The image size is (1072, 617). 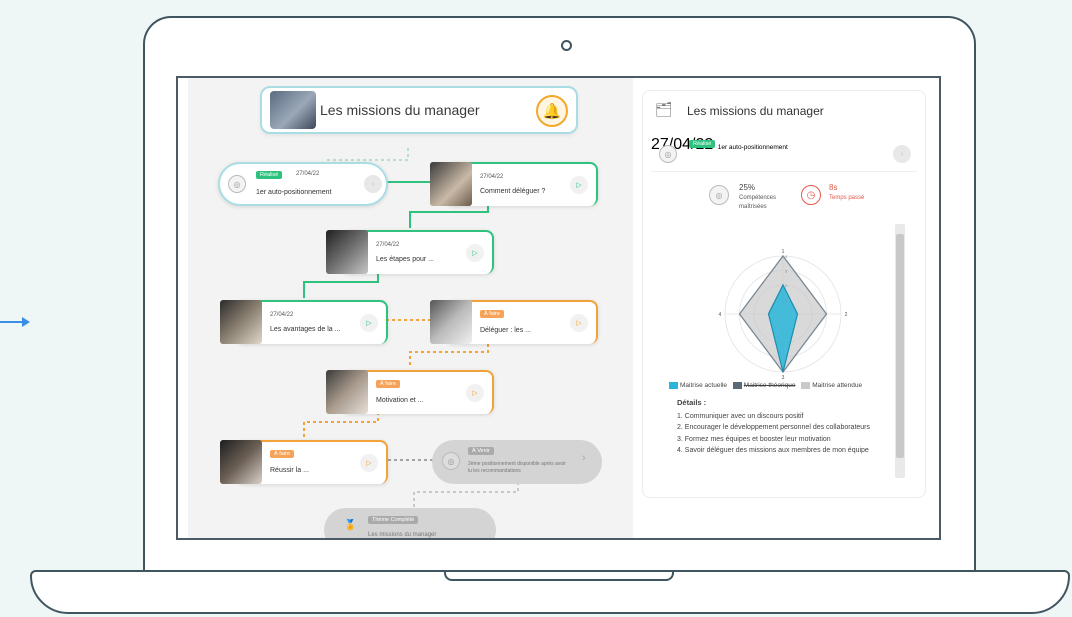 What do you see at coordinates (720, 315) in the screenshot?
I see `radar-axis-label: 4` at bounding box center [720, 315].